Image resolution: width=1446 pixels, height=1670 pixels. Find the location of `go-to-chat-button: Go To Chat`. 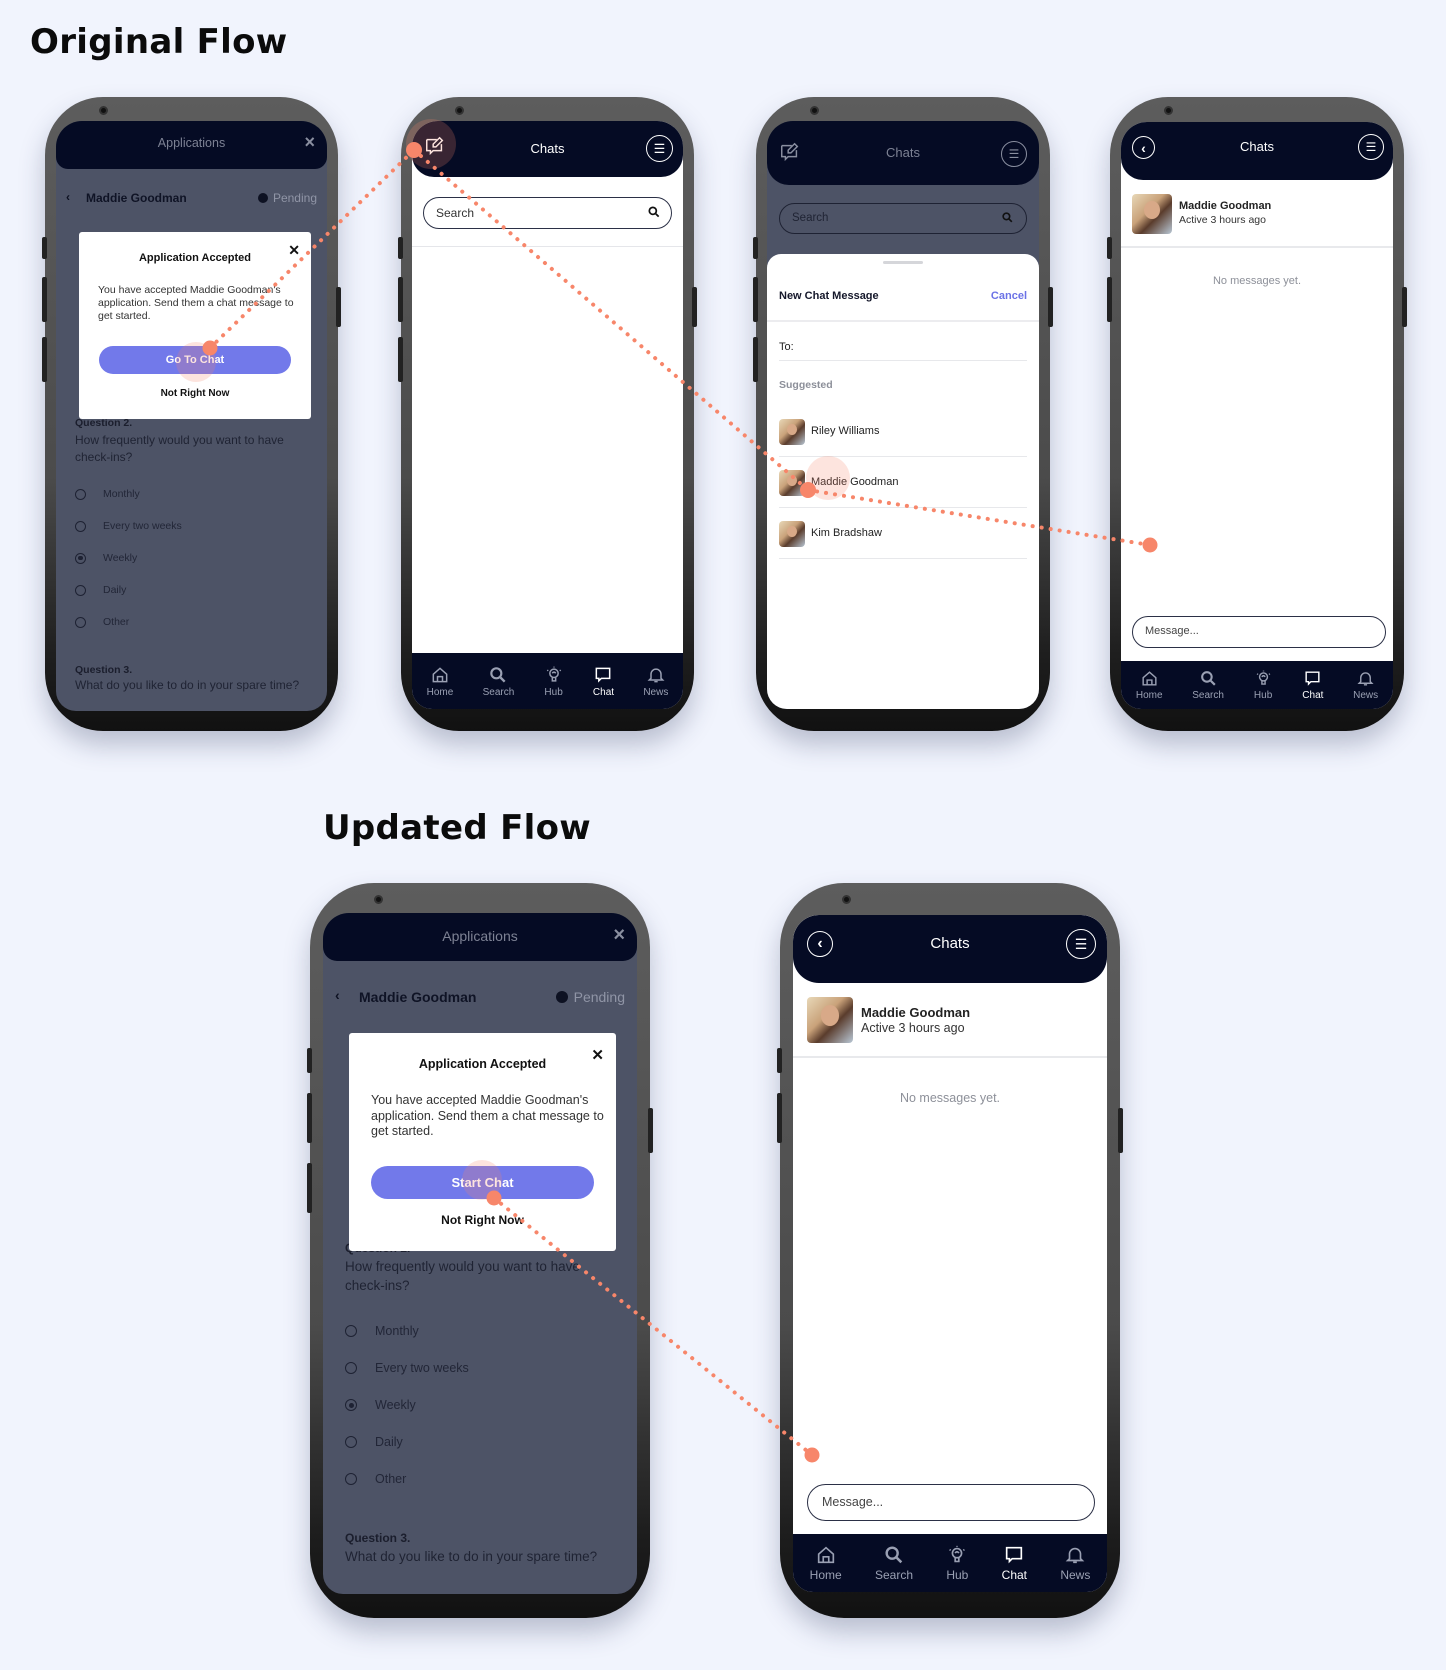

go-to-chat-button: Go To Chat is located at coordinates (195, 360).